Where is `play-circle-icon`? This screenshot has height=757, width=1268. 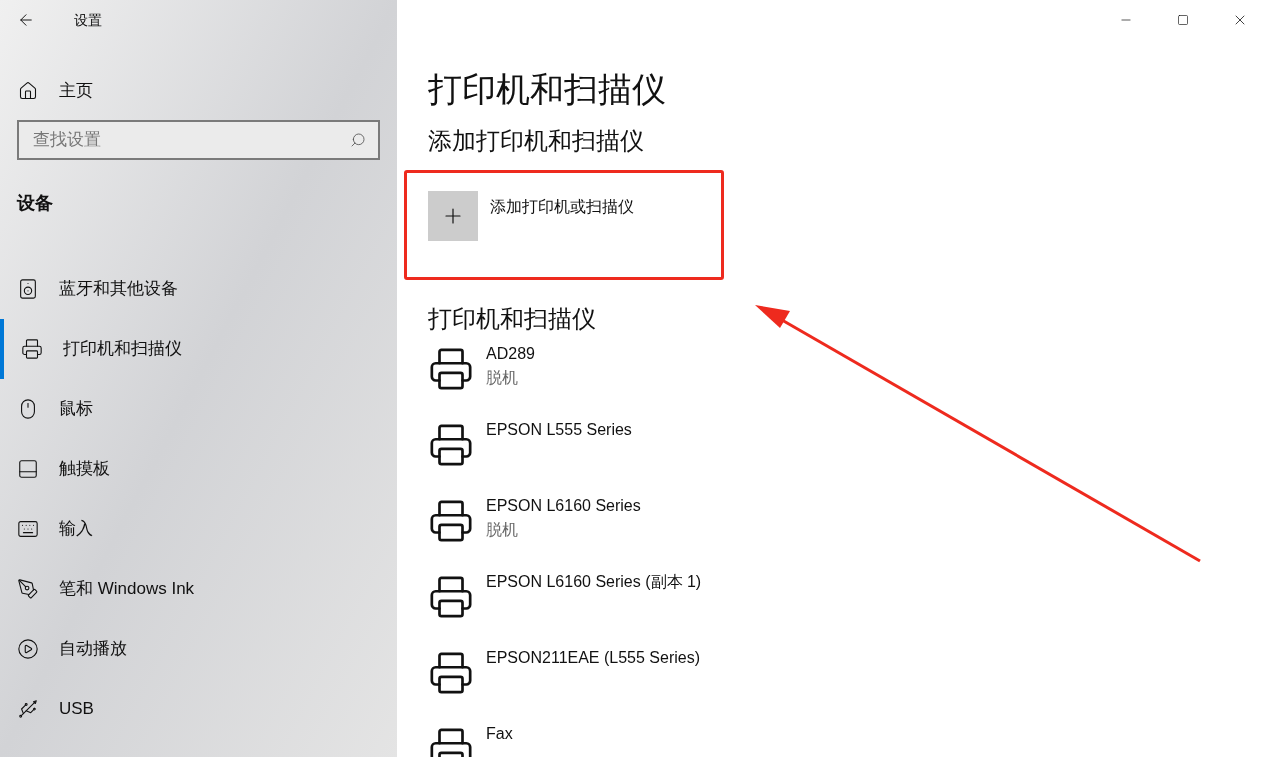 play-circle-icon is located at coordinates (28, 649).